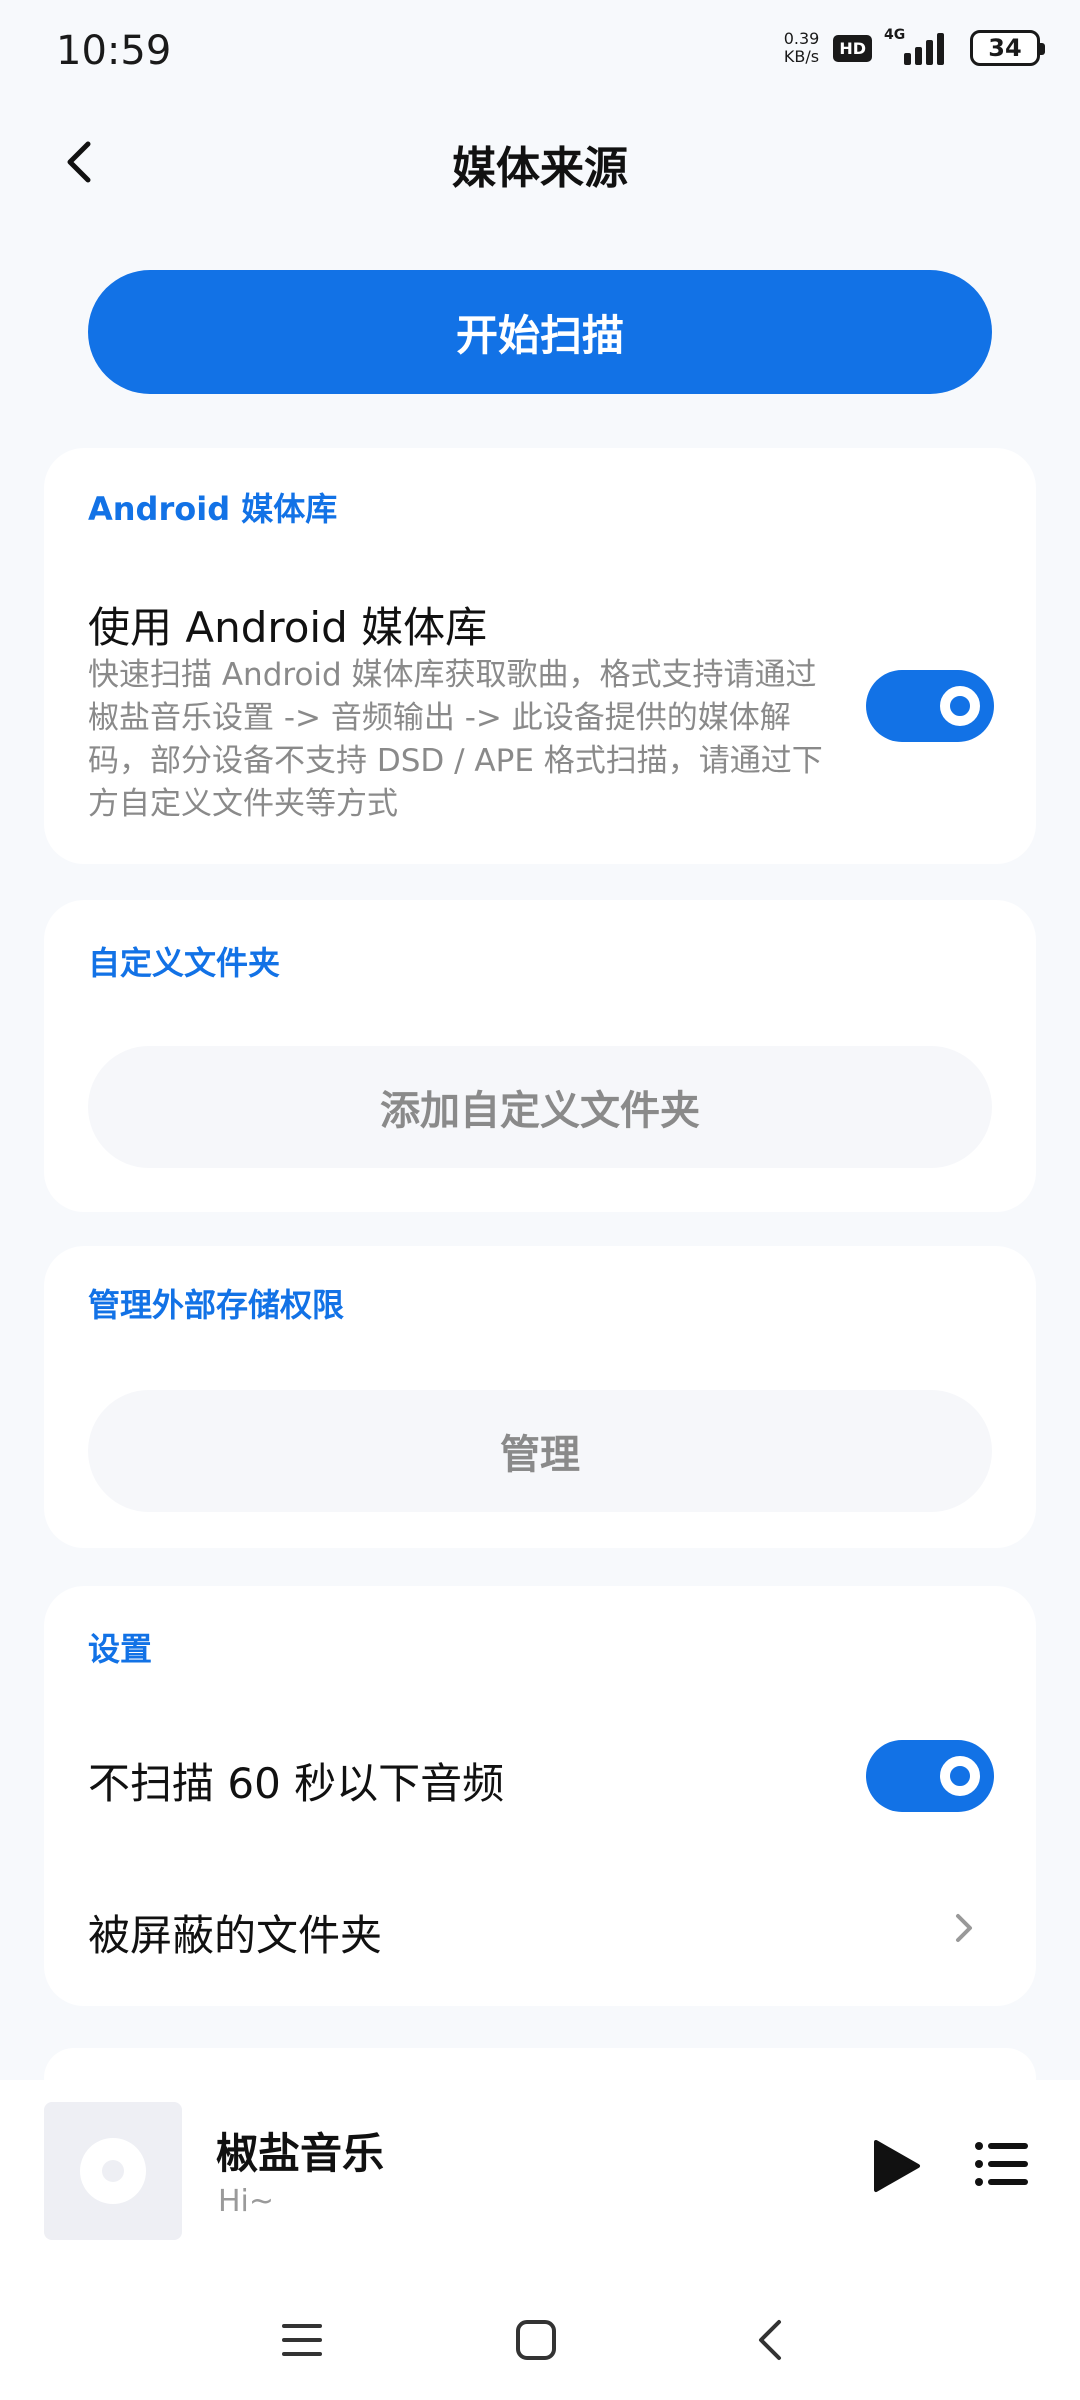 The width and height of the screenshot is (1080, 2400). I want to click on add-custom-folder-button: 添加自定义文件夹, so click(540, 1107).